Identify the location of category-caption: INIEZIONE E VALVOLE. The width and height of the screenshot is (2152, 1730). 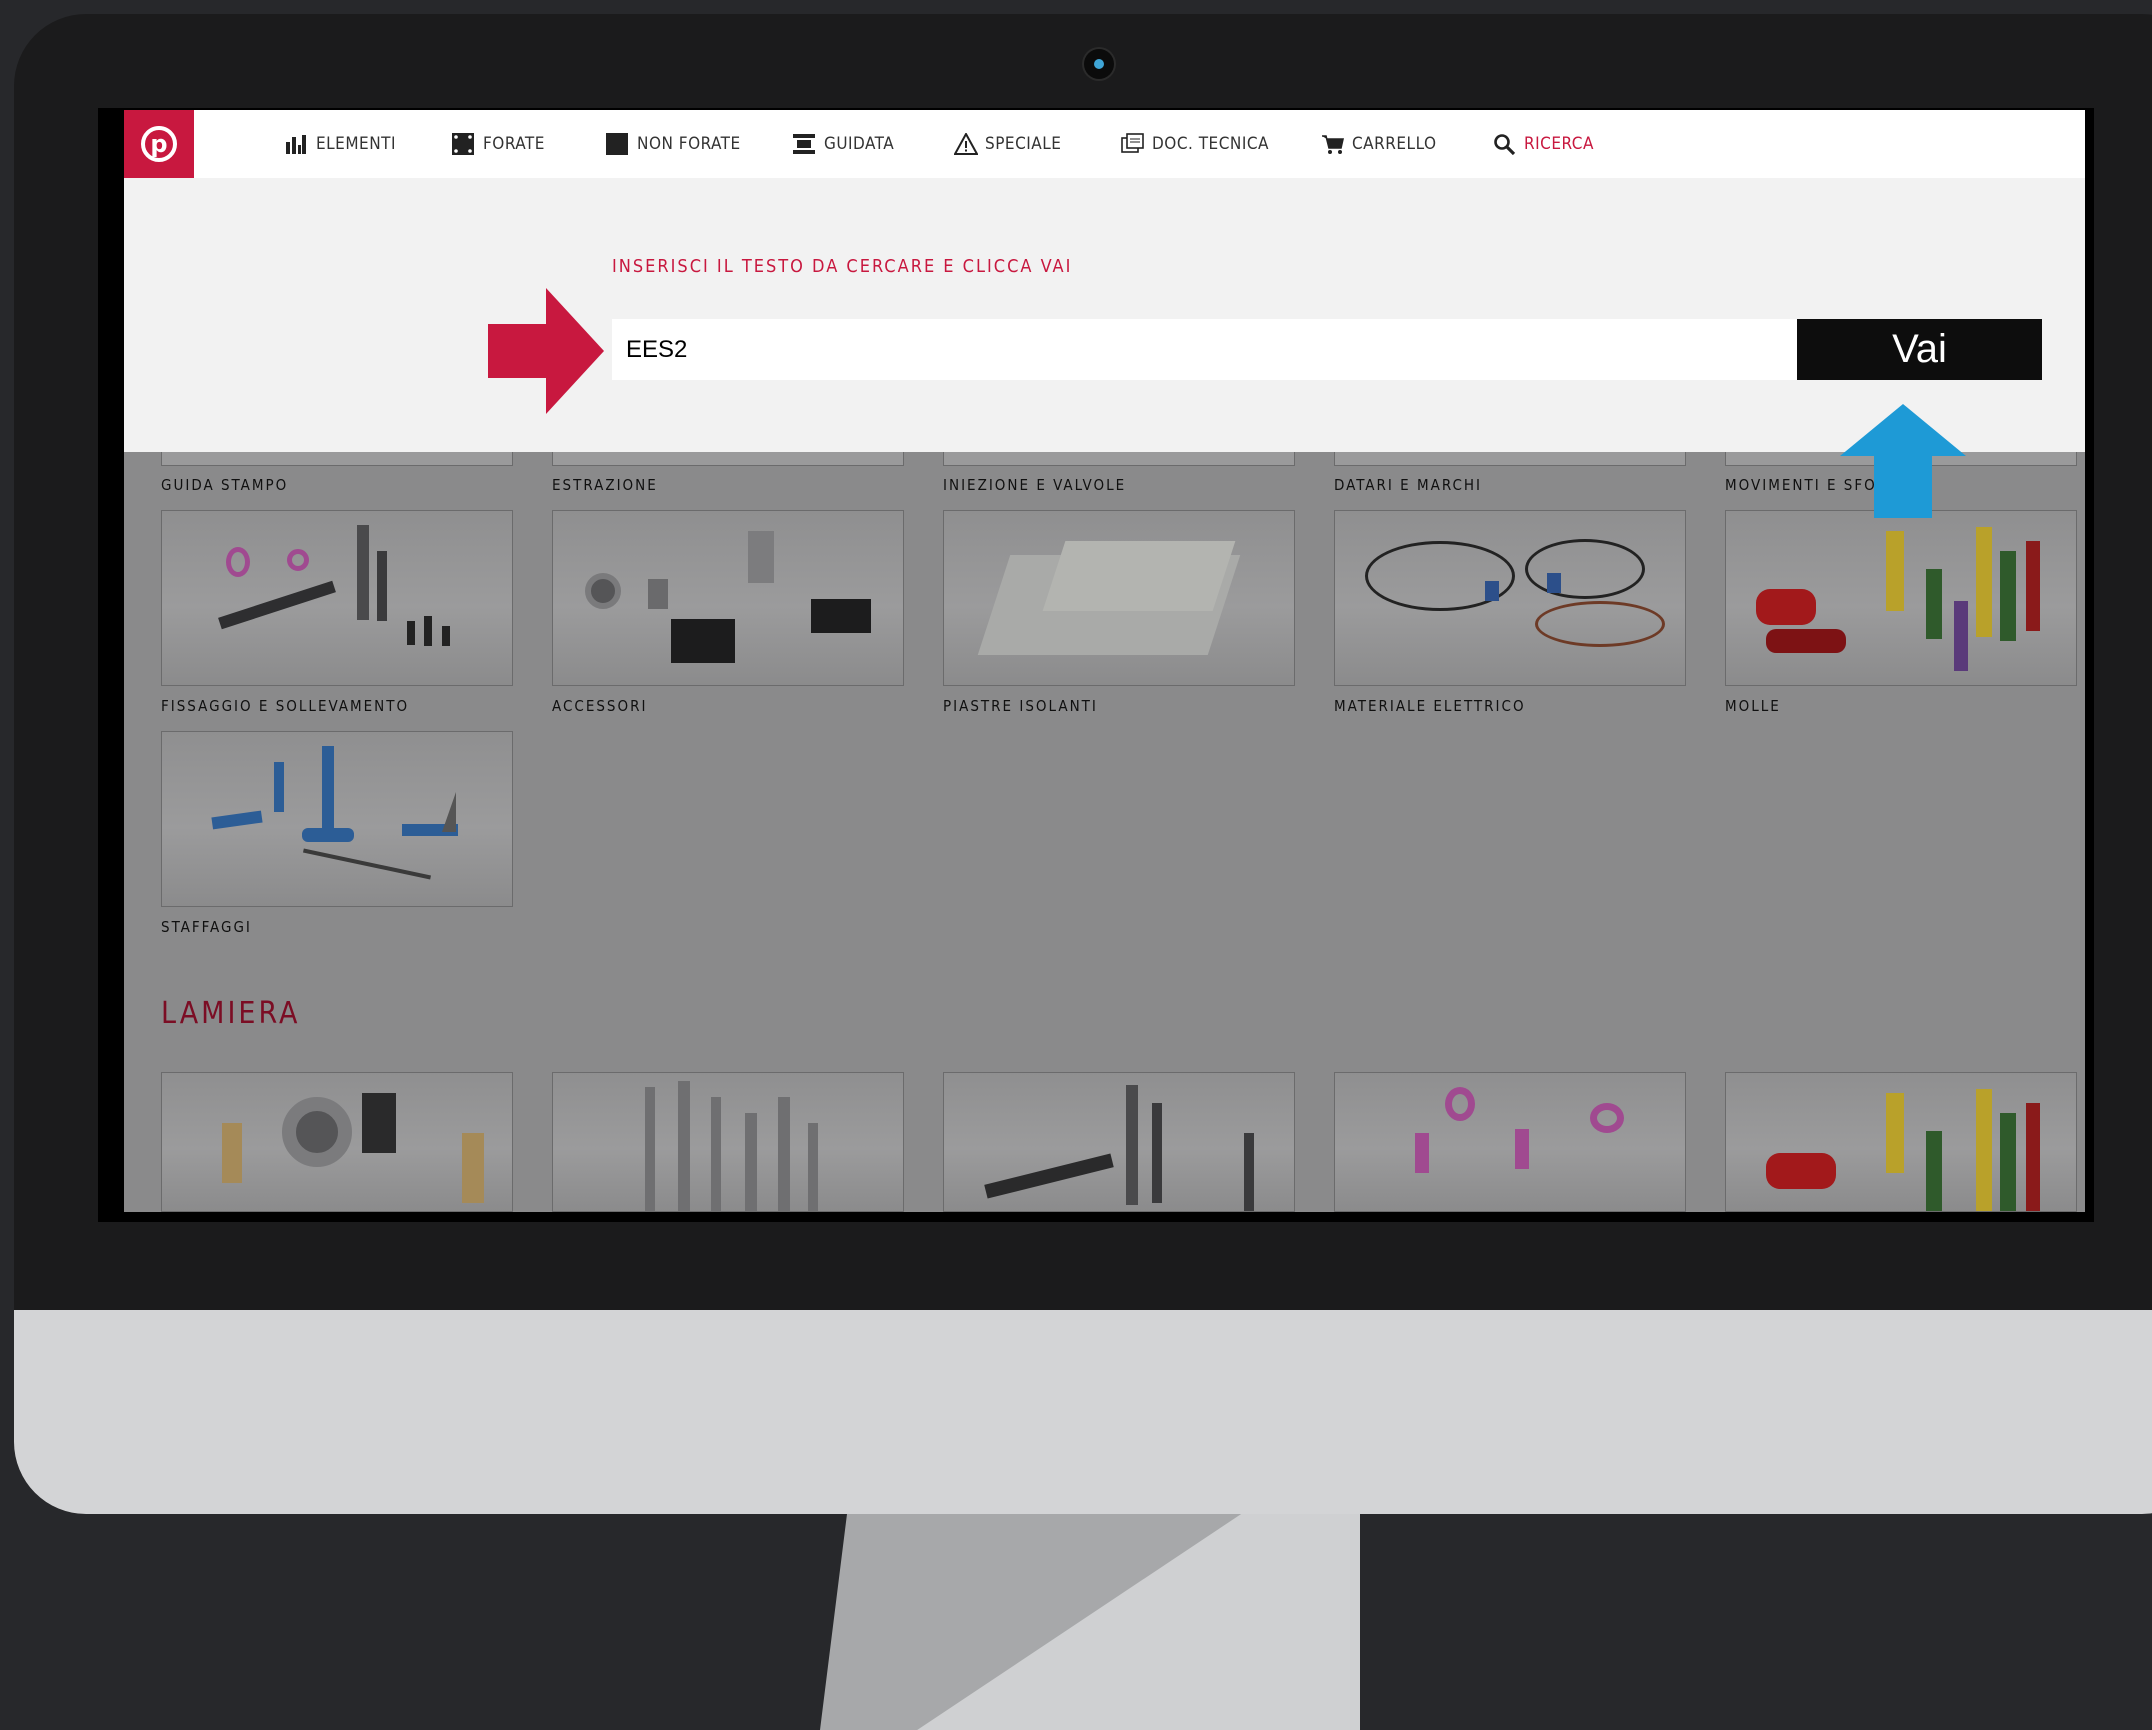
(1034, 485).